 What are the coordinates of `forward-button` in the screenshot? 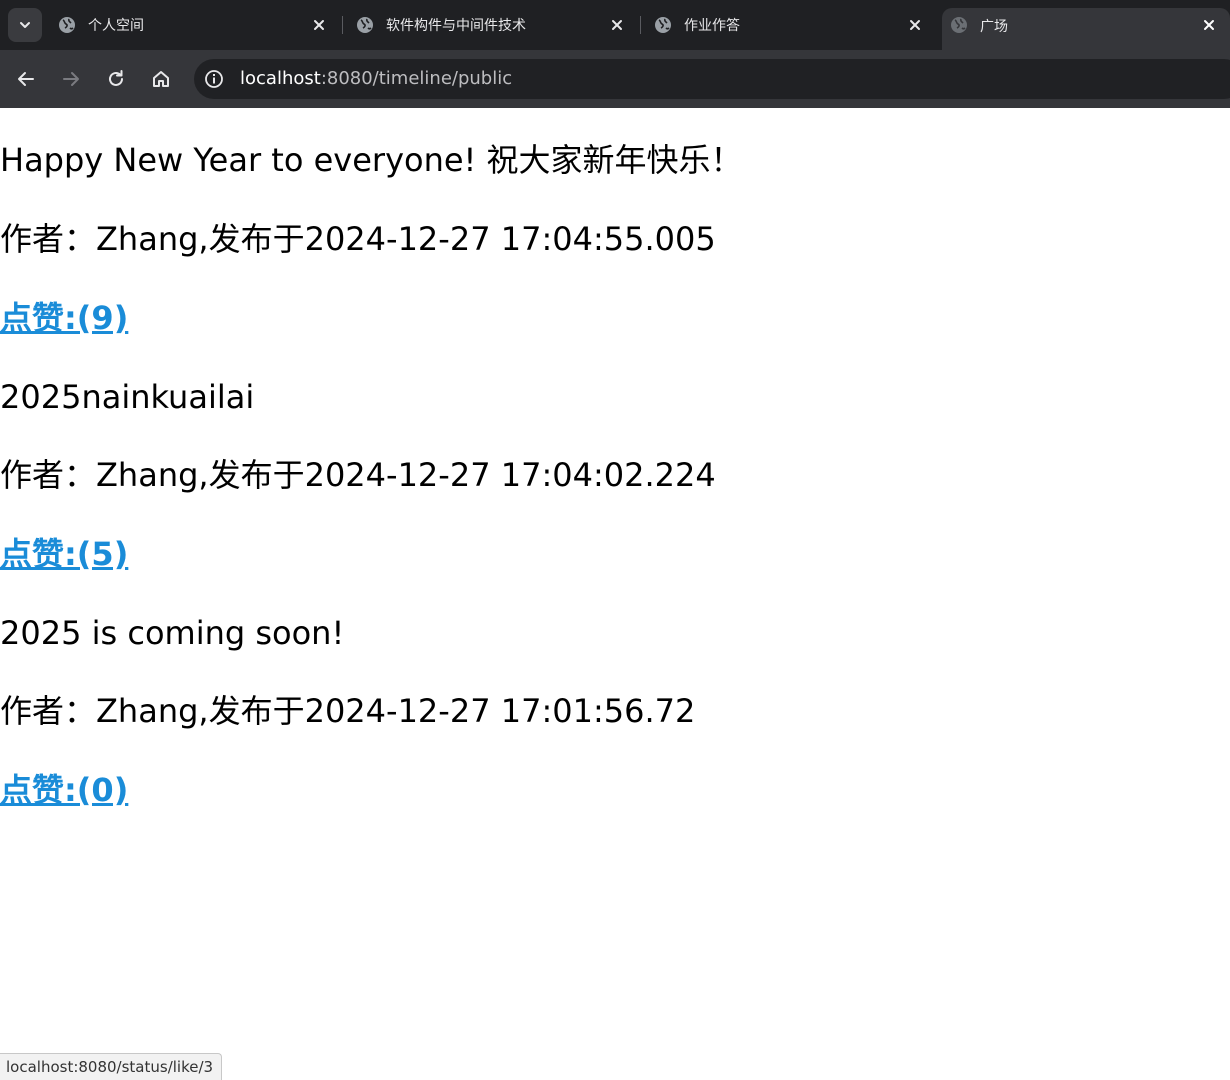 It's located at (71, 79).